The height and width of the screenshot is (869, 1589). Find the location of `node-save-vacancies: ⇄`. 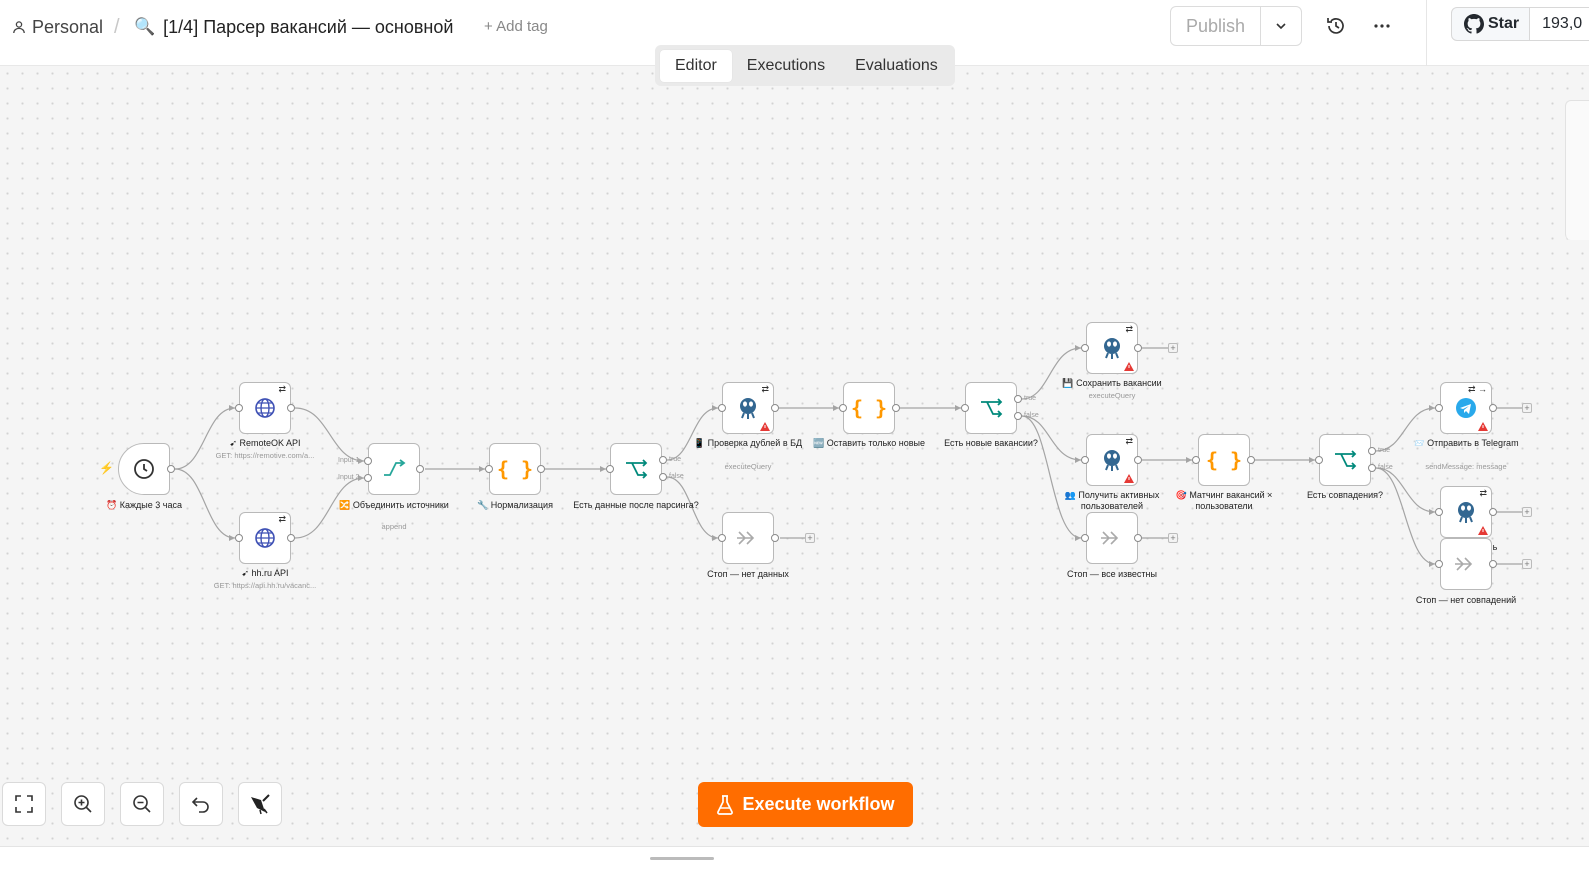

node-save-vacancies: ⇄ is located at coordinates (1112, 348).